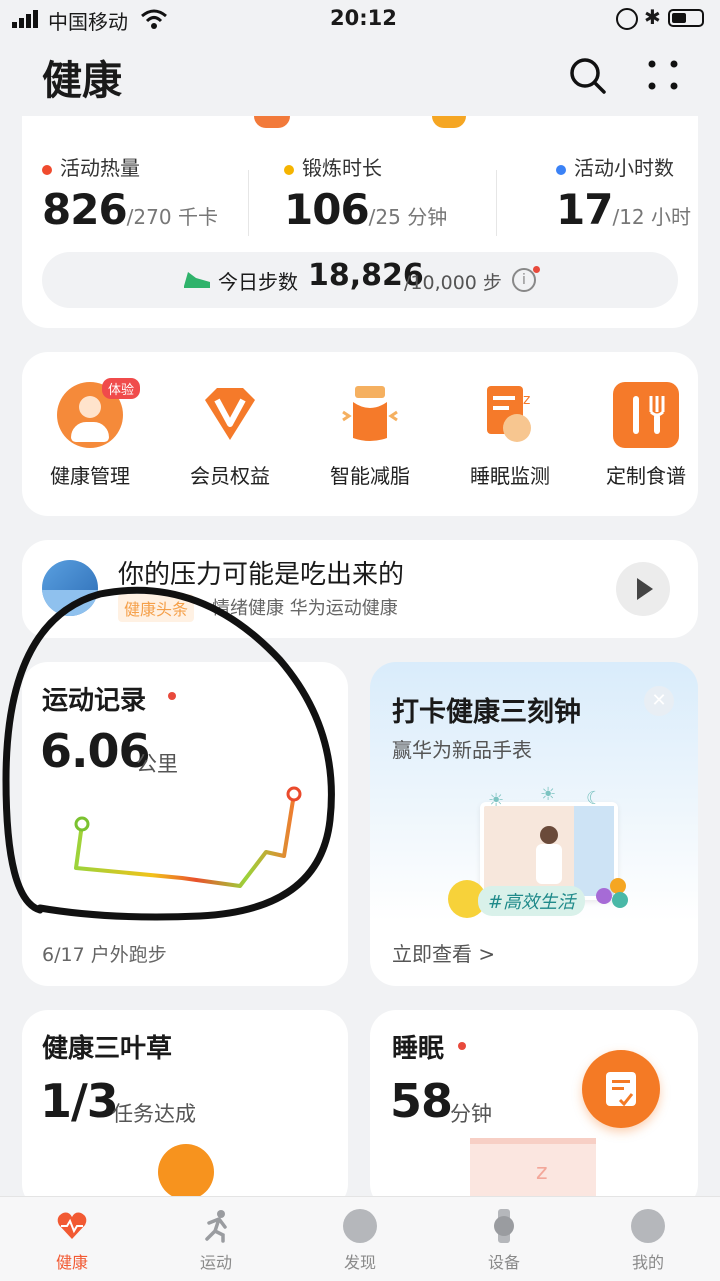 The width and height of the screenshot is (720, 1281). I want to click on feature-label: 定制食谱, so click(646, 476).